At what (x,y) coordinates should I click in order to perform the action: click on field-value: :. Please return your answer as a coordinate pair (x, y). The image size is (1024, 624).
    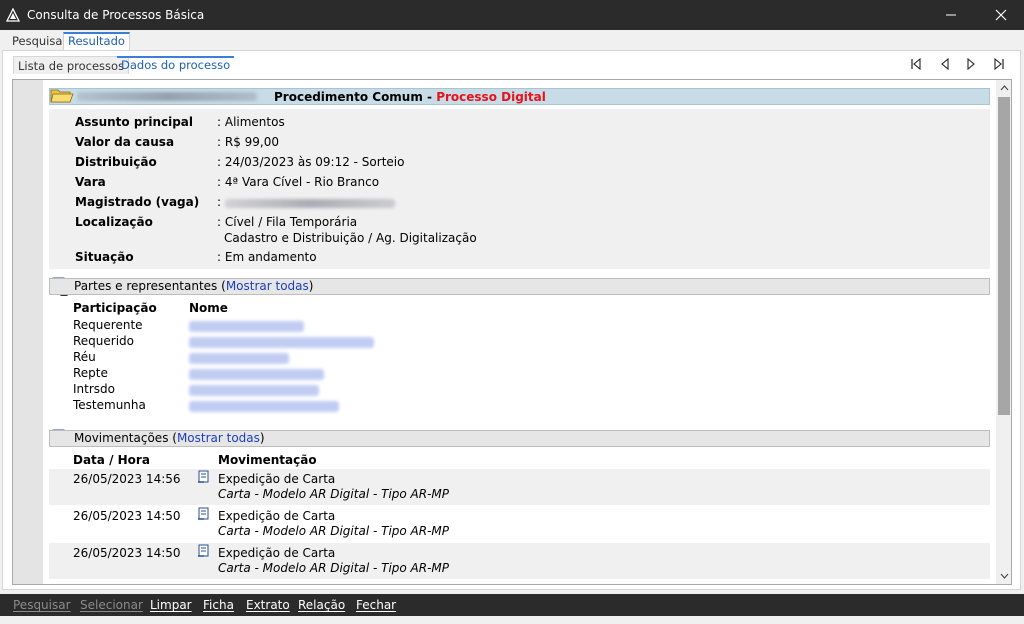
    Looking at the image, I should click on (219, 202).